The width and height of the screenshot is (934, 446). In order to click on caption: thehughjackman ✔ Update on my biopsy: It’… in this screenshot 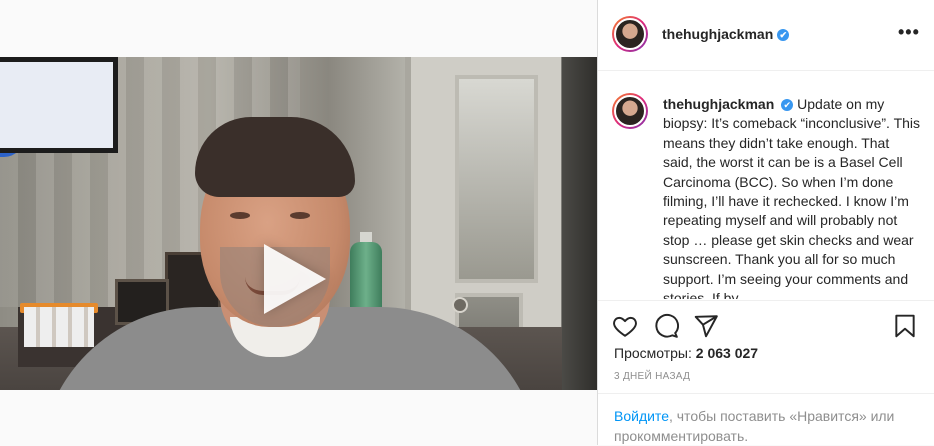, I will do `click(792, 197)`.